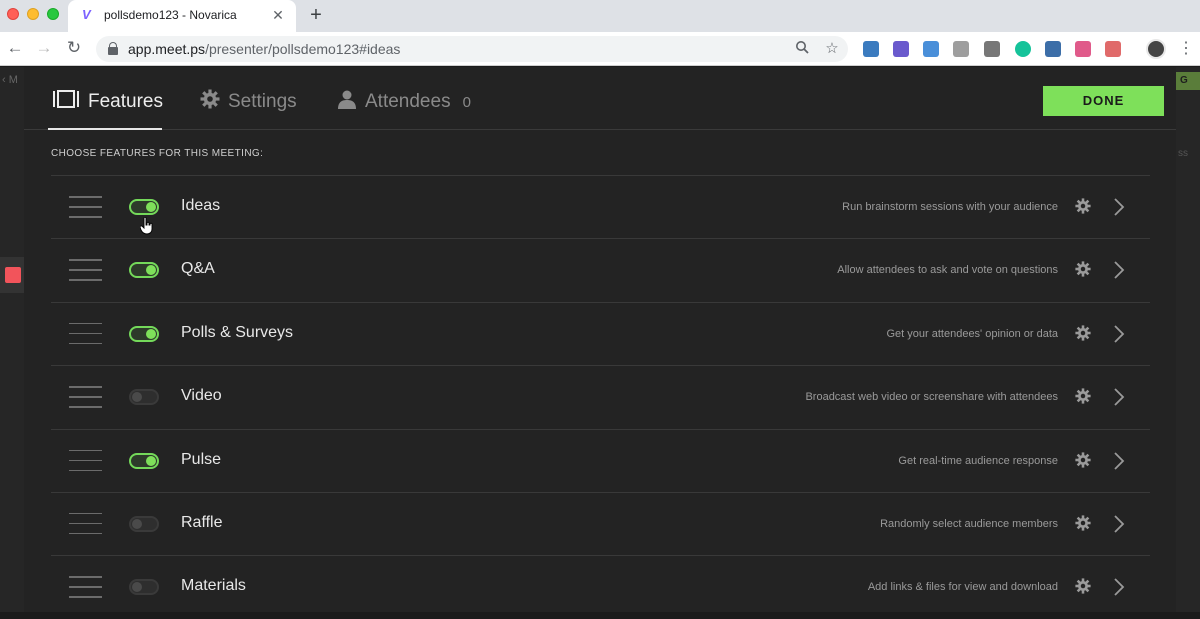 Image resolution: width=1200 pixels, height=619 pixels. I want to click on extension-8-icon, so click(1083, 49).